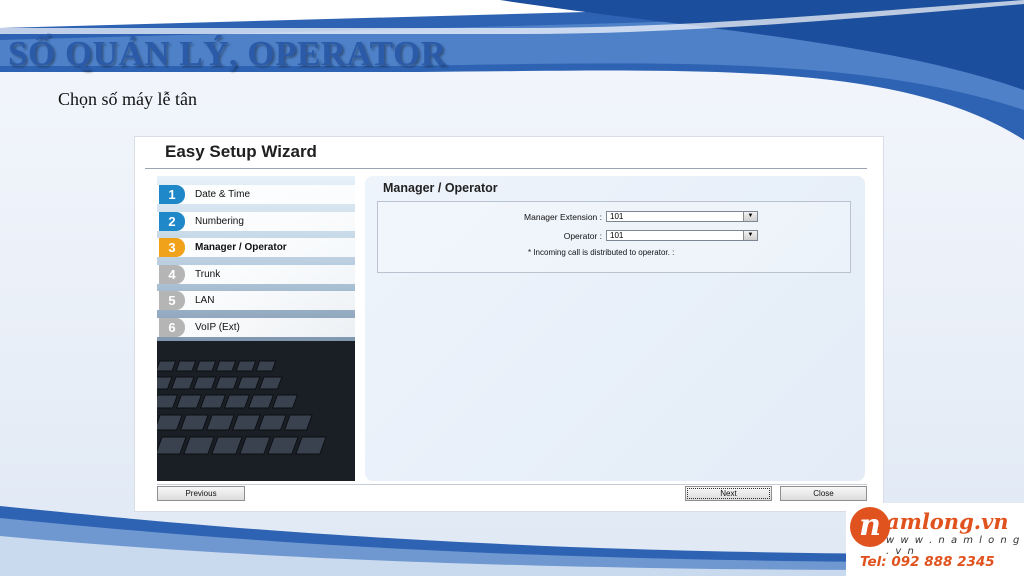  What do you see at coordinates (256, 194) in the screenshot?
I see `wizard-step-1: 1 Date & Time` at bounding box center [256, 194].